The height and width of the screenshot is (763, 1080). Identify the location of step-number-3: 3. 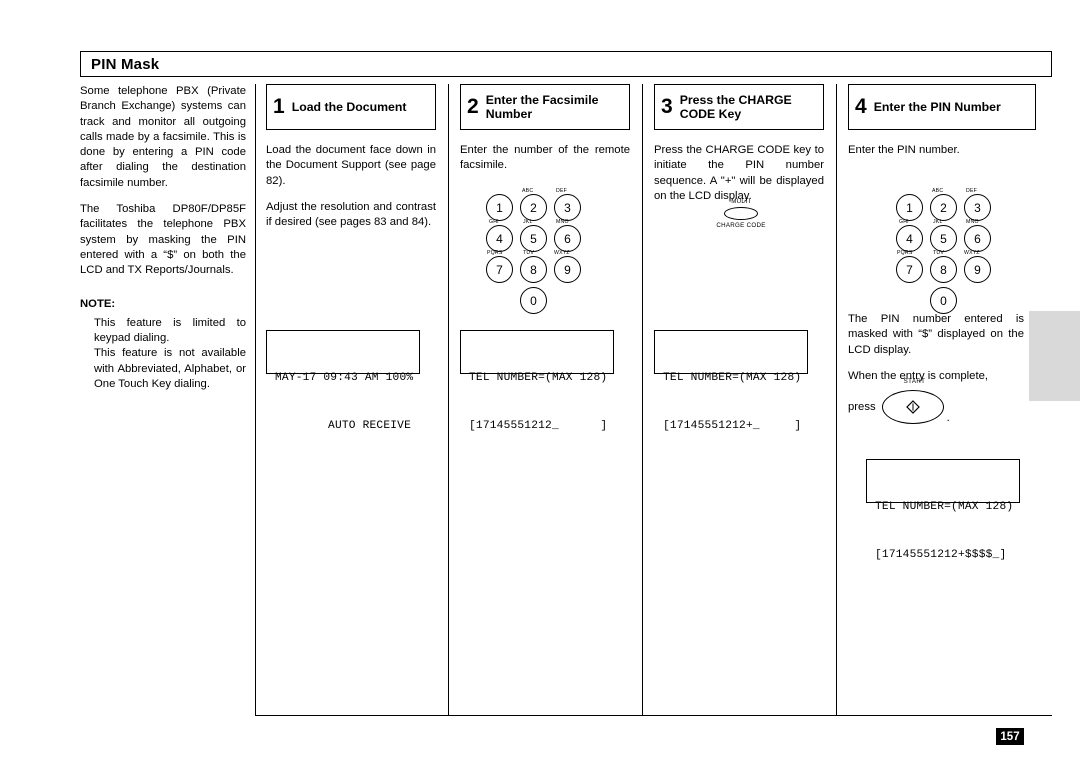
(667, 106).